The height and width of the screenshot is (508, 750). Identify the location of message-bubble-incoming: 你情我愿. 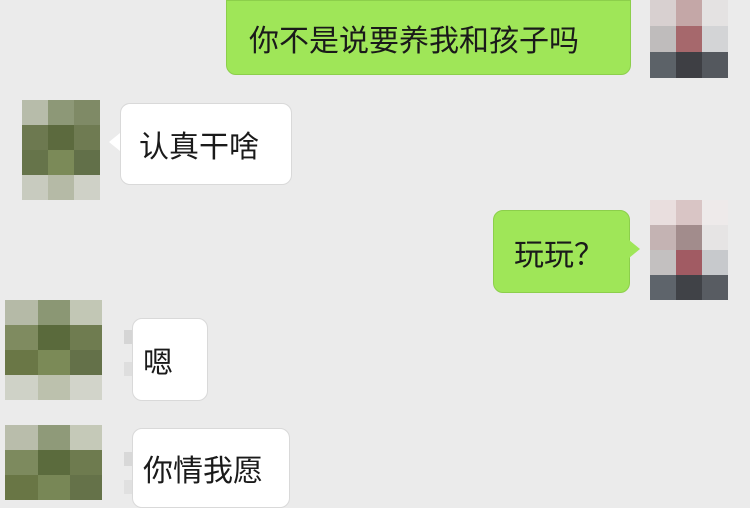
(211, 468).